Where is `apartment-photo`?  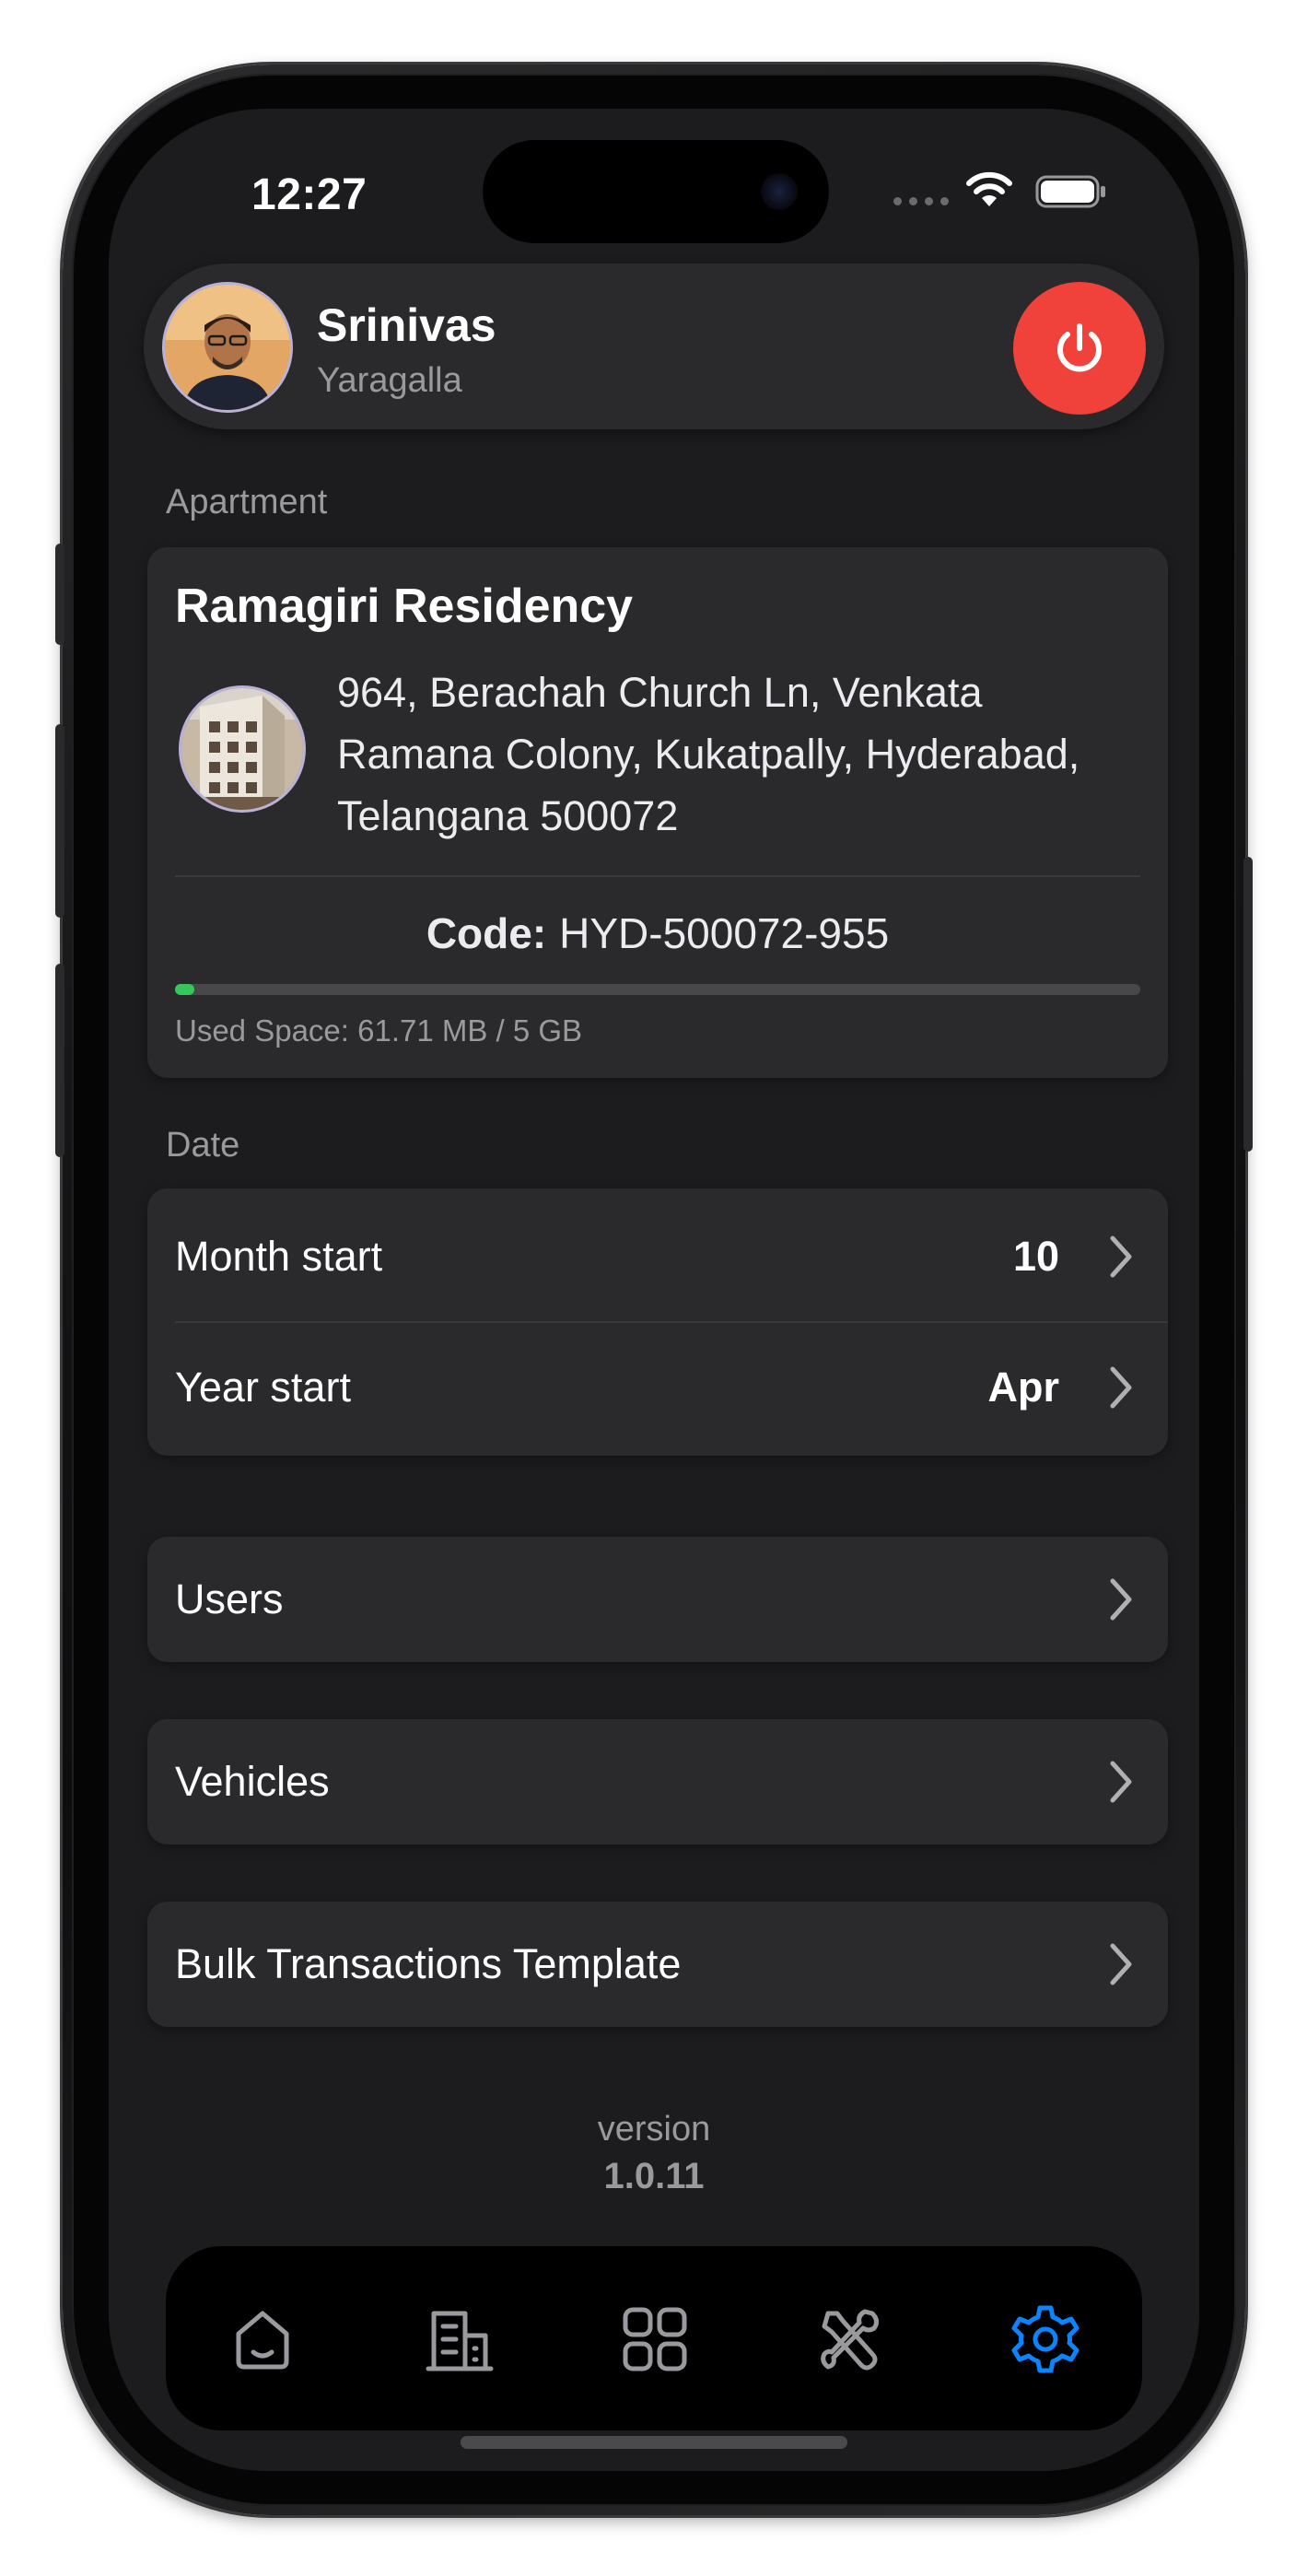 apartment-photo is located at coordinates (243, 749).